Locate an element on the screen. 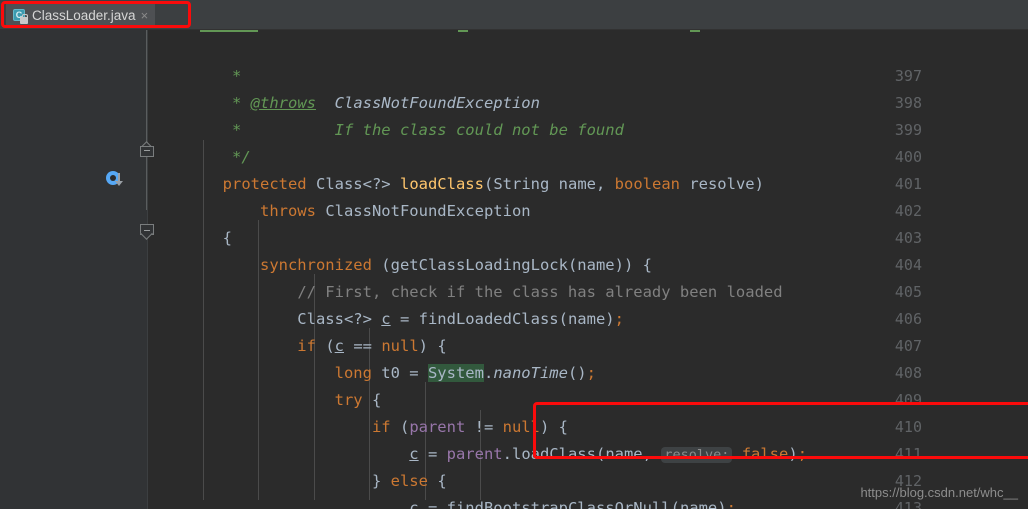  code-line-407: if (c == null) { is located at coordinates (297, 346).